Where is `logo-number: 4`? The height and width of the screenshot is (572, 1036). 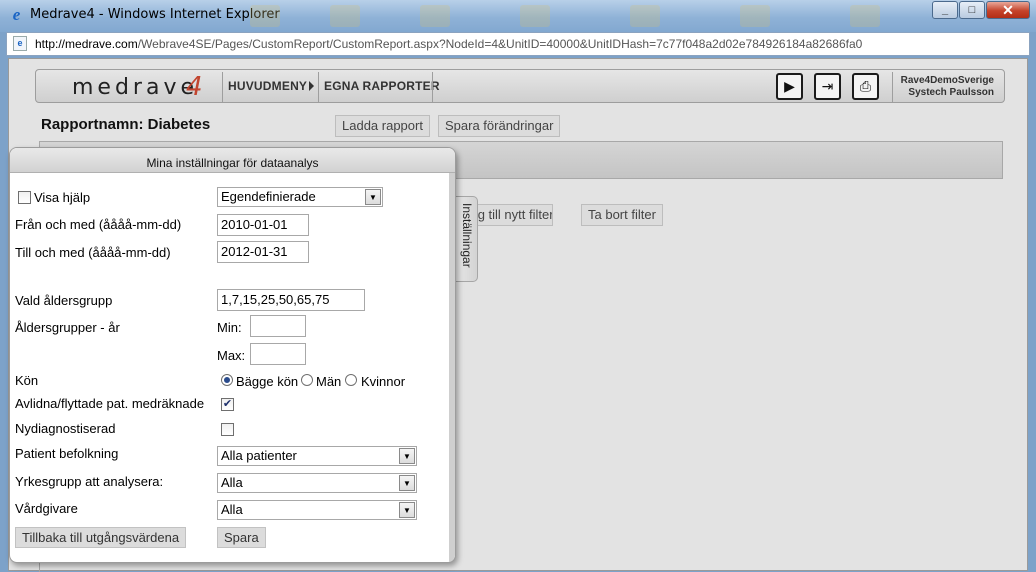 logo-number: 4 is located at coordinates (194, 87).